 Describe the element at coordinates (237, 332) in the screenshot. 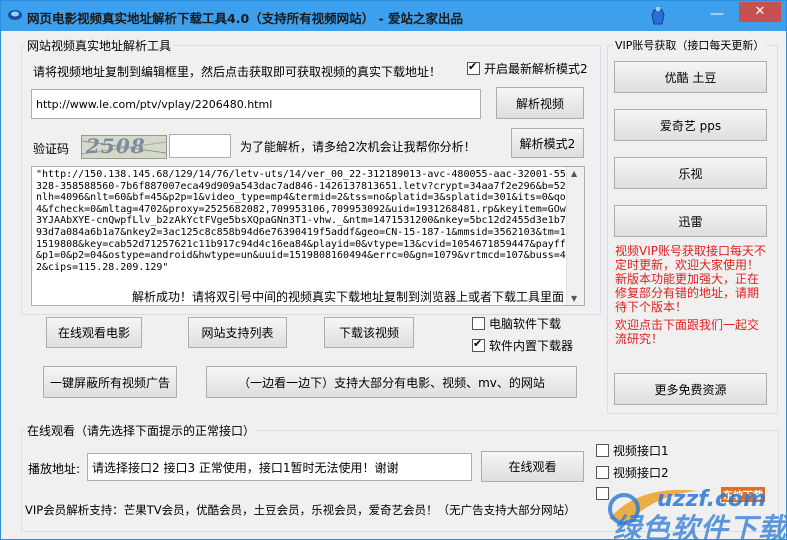

I see `site-list-button: 网站支持列表` at that location.